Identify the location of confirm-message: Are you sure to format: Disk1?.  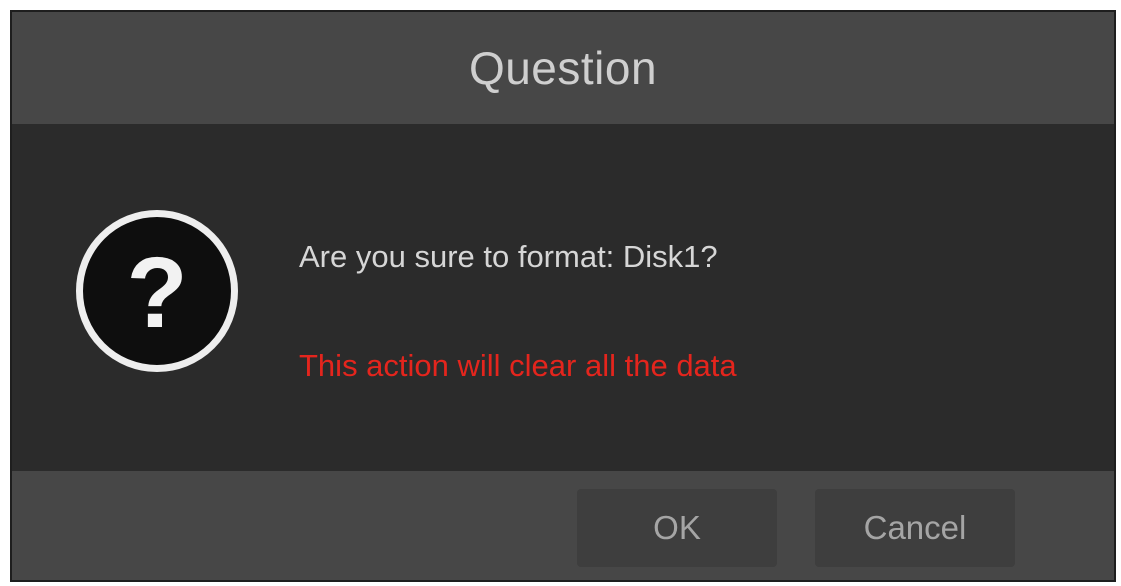
(508, 256).